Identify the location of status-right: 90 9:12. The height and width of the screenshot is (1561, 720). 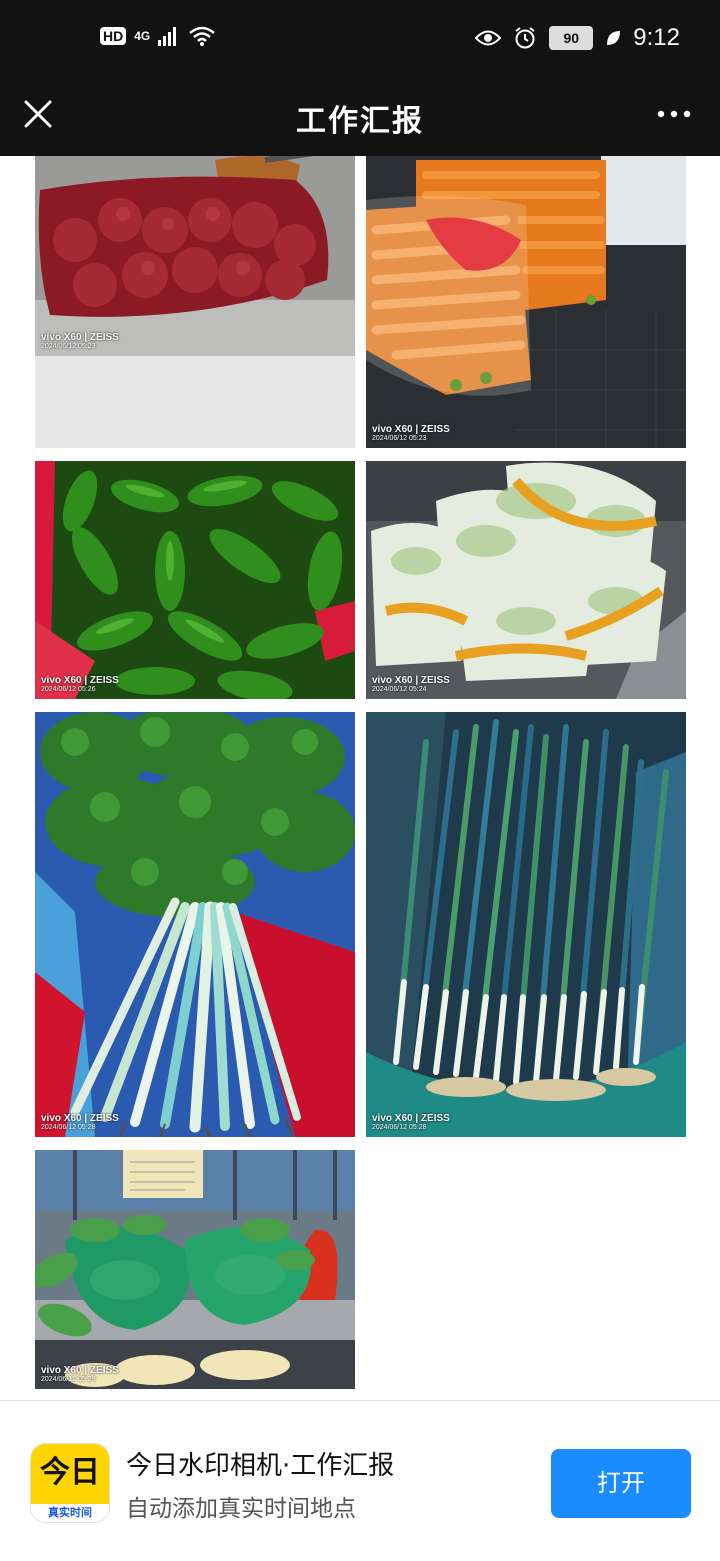
(577, 38).